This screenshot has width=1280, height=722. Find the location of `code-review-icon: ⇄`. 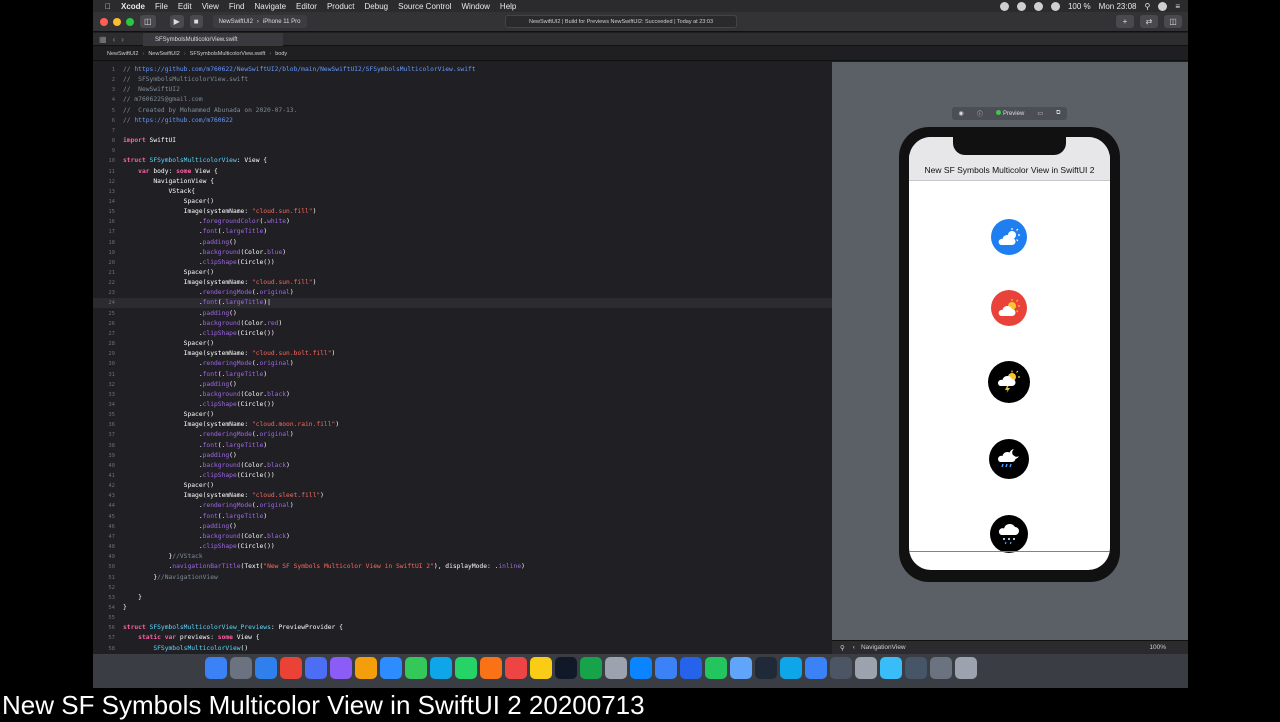

code-review-icon: ⇄ is located at coordinates (1149, 21).